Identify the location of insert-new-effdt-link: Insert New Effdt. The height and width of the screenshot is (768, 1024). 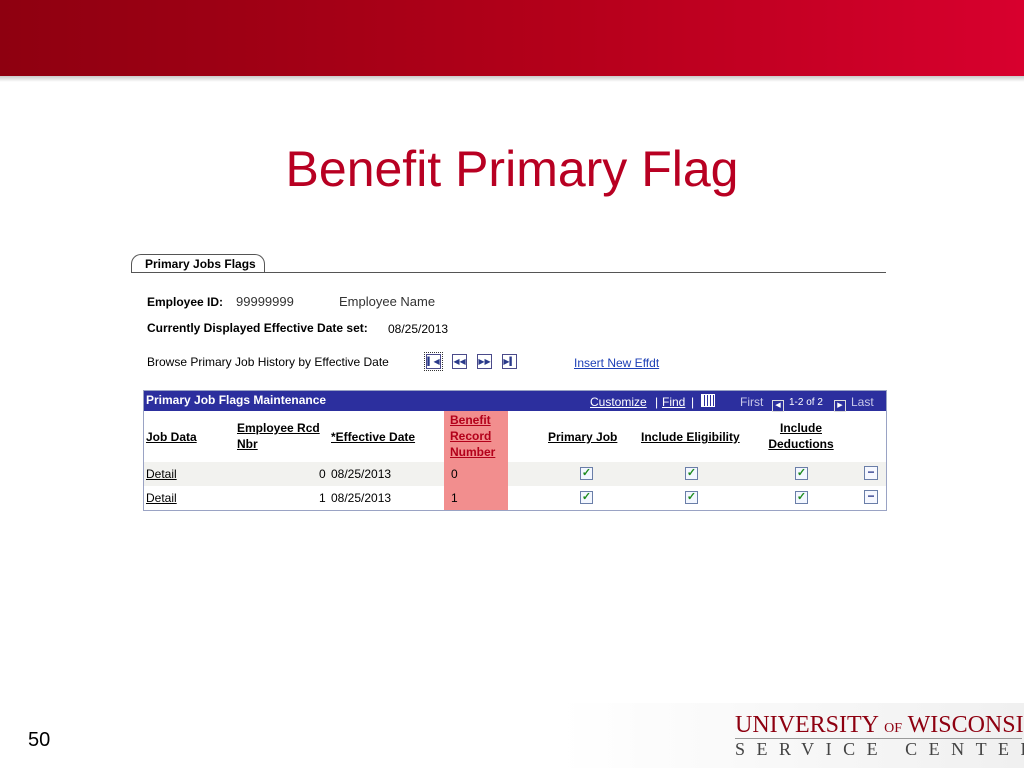
(616, 363).